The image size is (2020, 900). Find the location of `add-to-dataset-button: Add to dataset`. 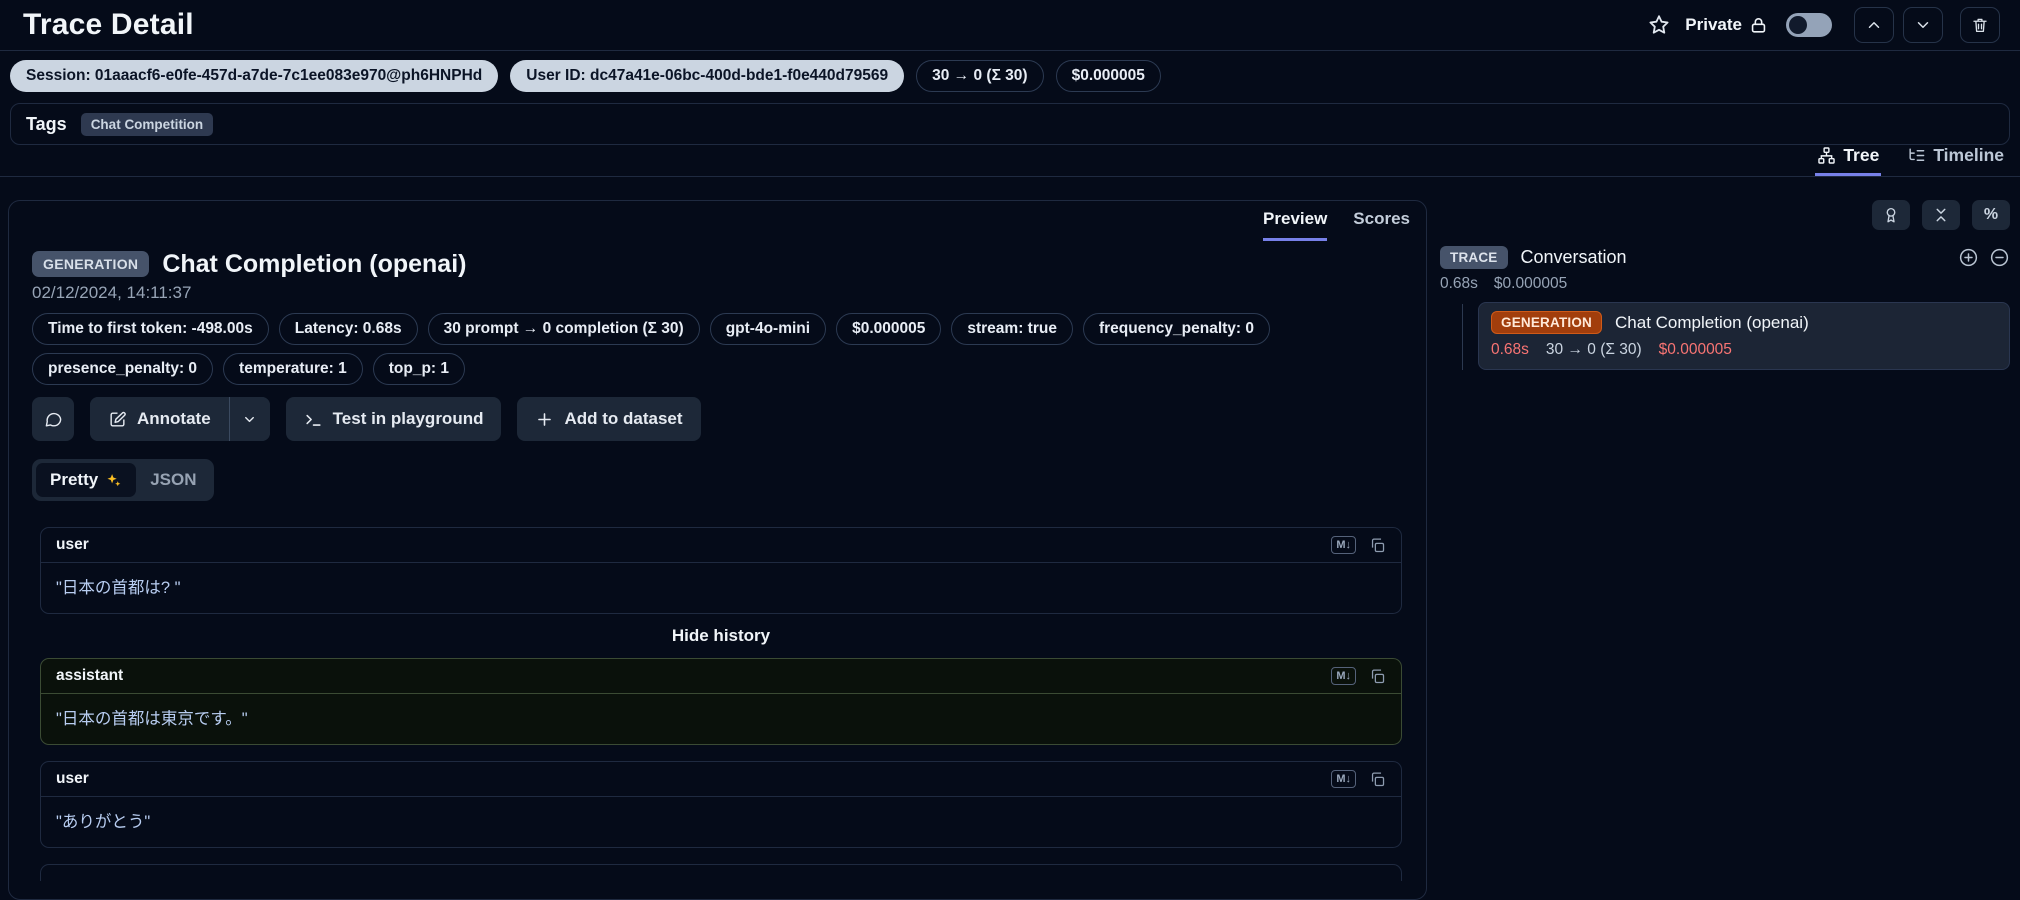

add-to-dataset-button: Add to dataset is located at coordinates (609, 419).